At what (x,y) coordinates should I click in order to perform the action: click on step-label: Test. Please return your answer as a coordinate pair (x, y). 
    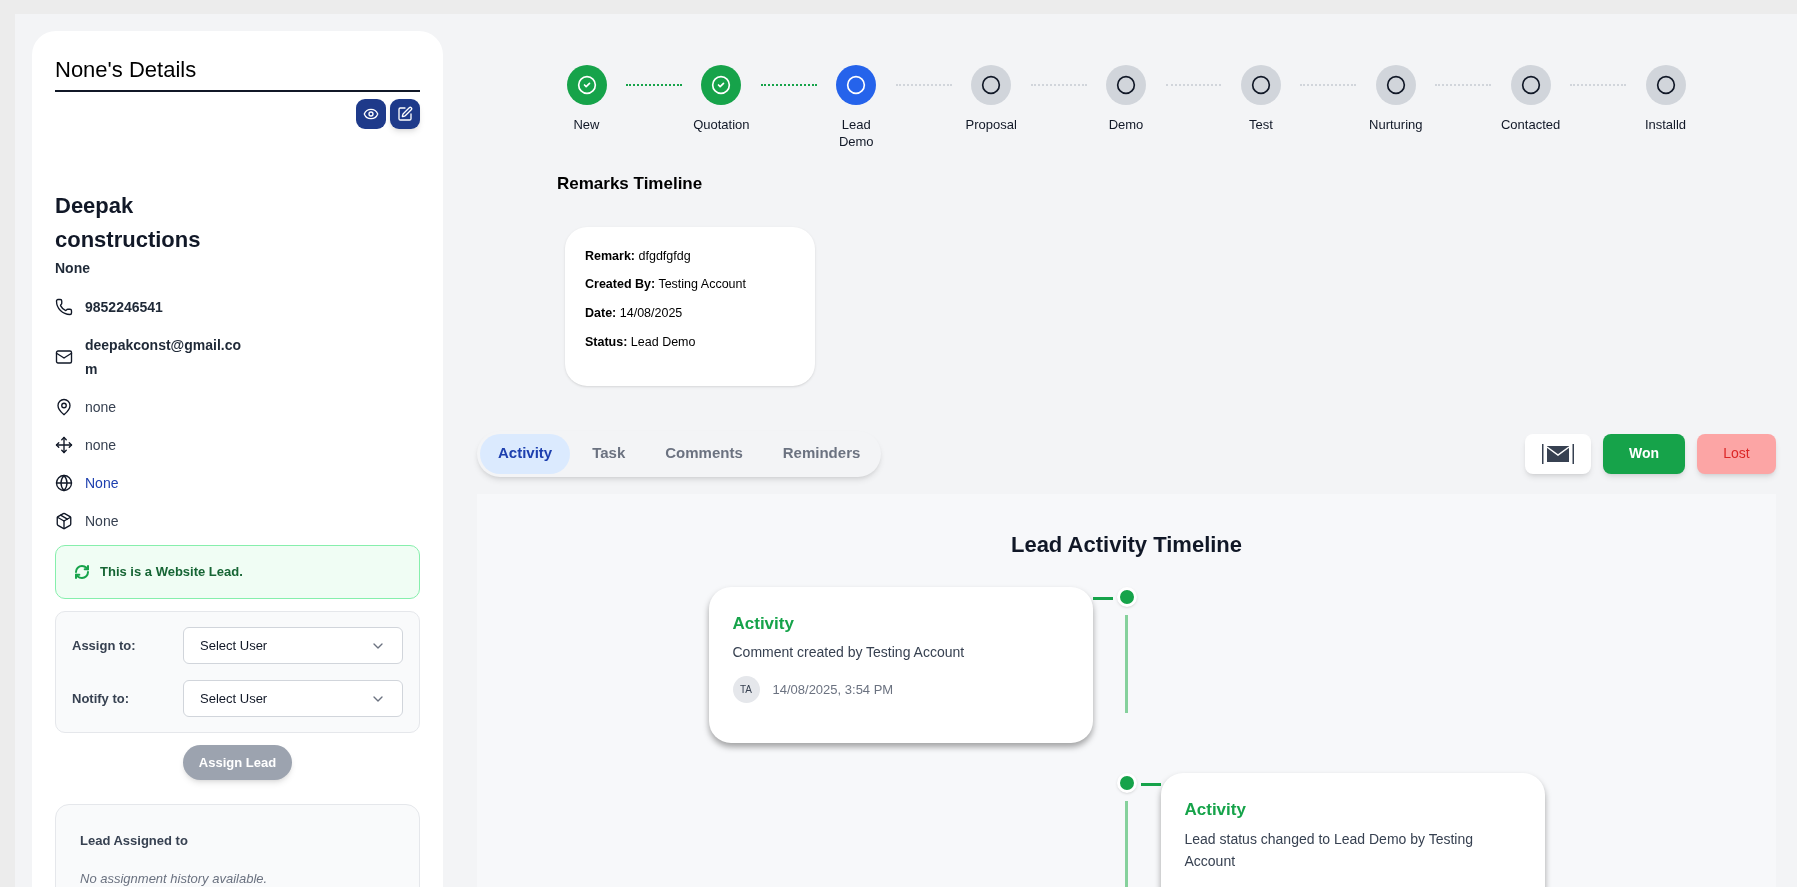
    Looking at the image, I should click on (1260, 124).